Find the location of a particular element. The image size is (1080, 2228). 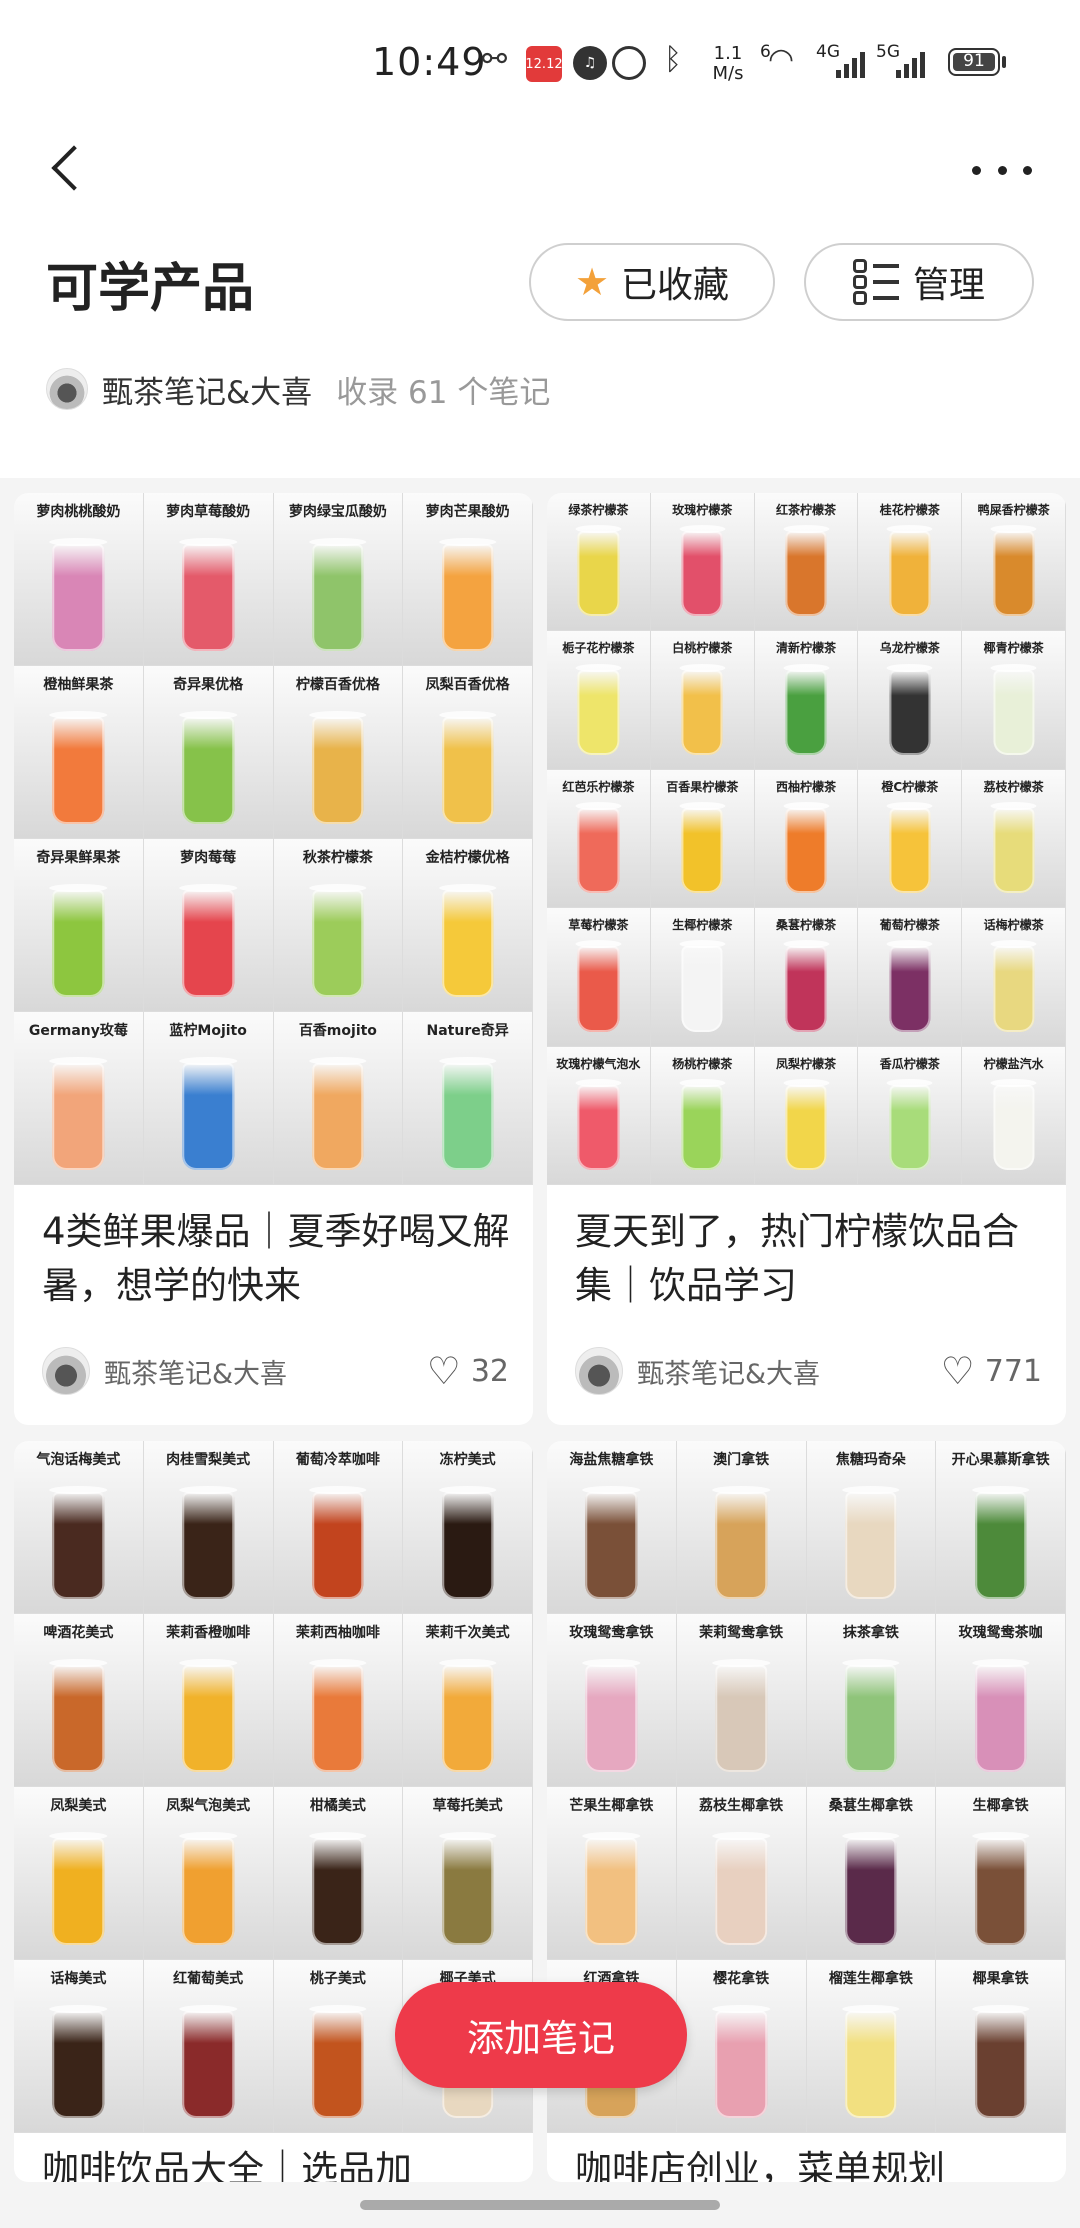

drink-label: 肉桂雪梨美式 is located at coordinates (208, 1460).